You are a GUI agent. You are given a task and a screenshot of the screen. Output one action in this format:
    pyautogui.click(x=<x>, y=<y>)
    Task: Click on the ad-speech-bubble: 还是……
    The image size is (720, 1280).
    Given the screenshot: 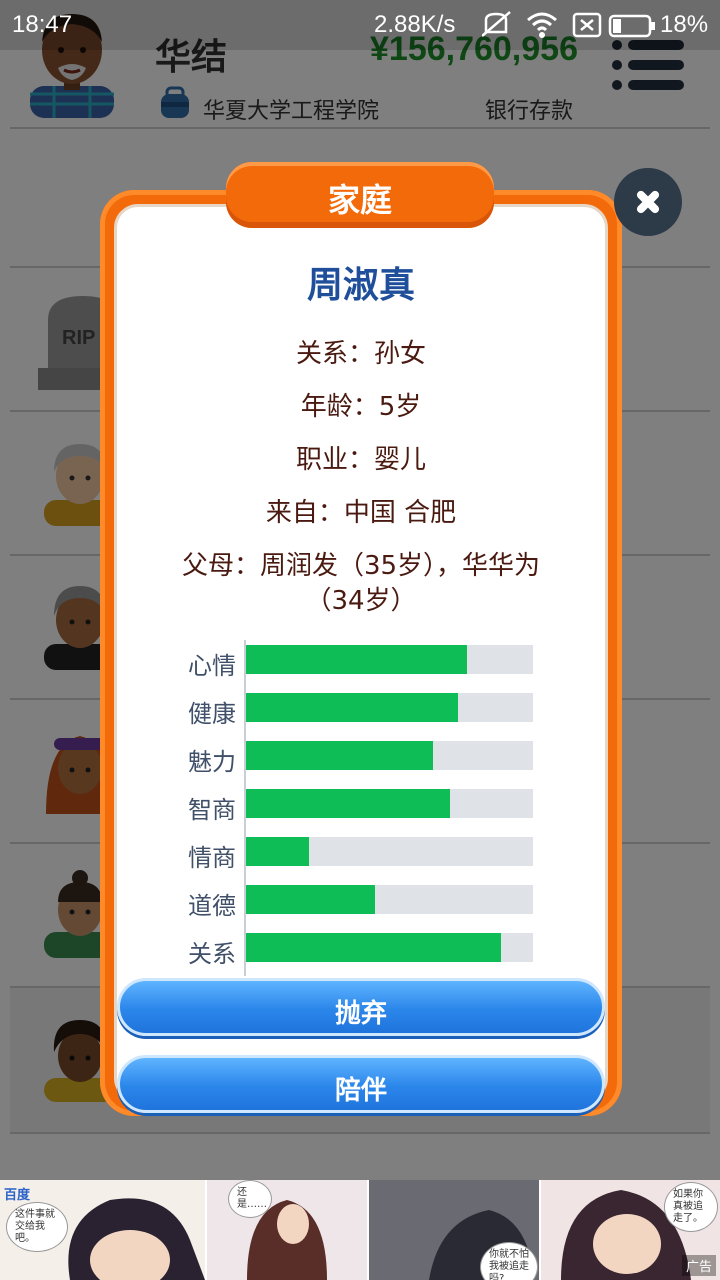 What is the action you would take?
    pyautogui.click(x=250, y=1199)
    